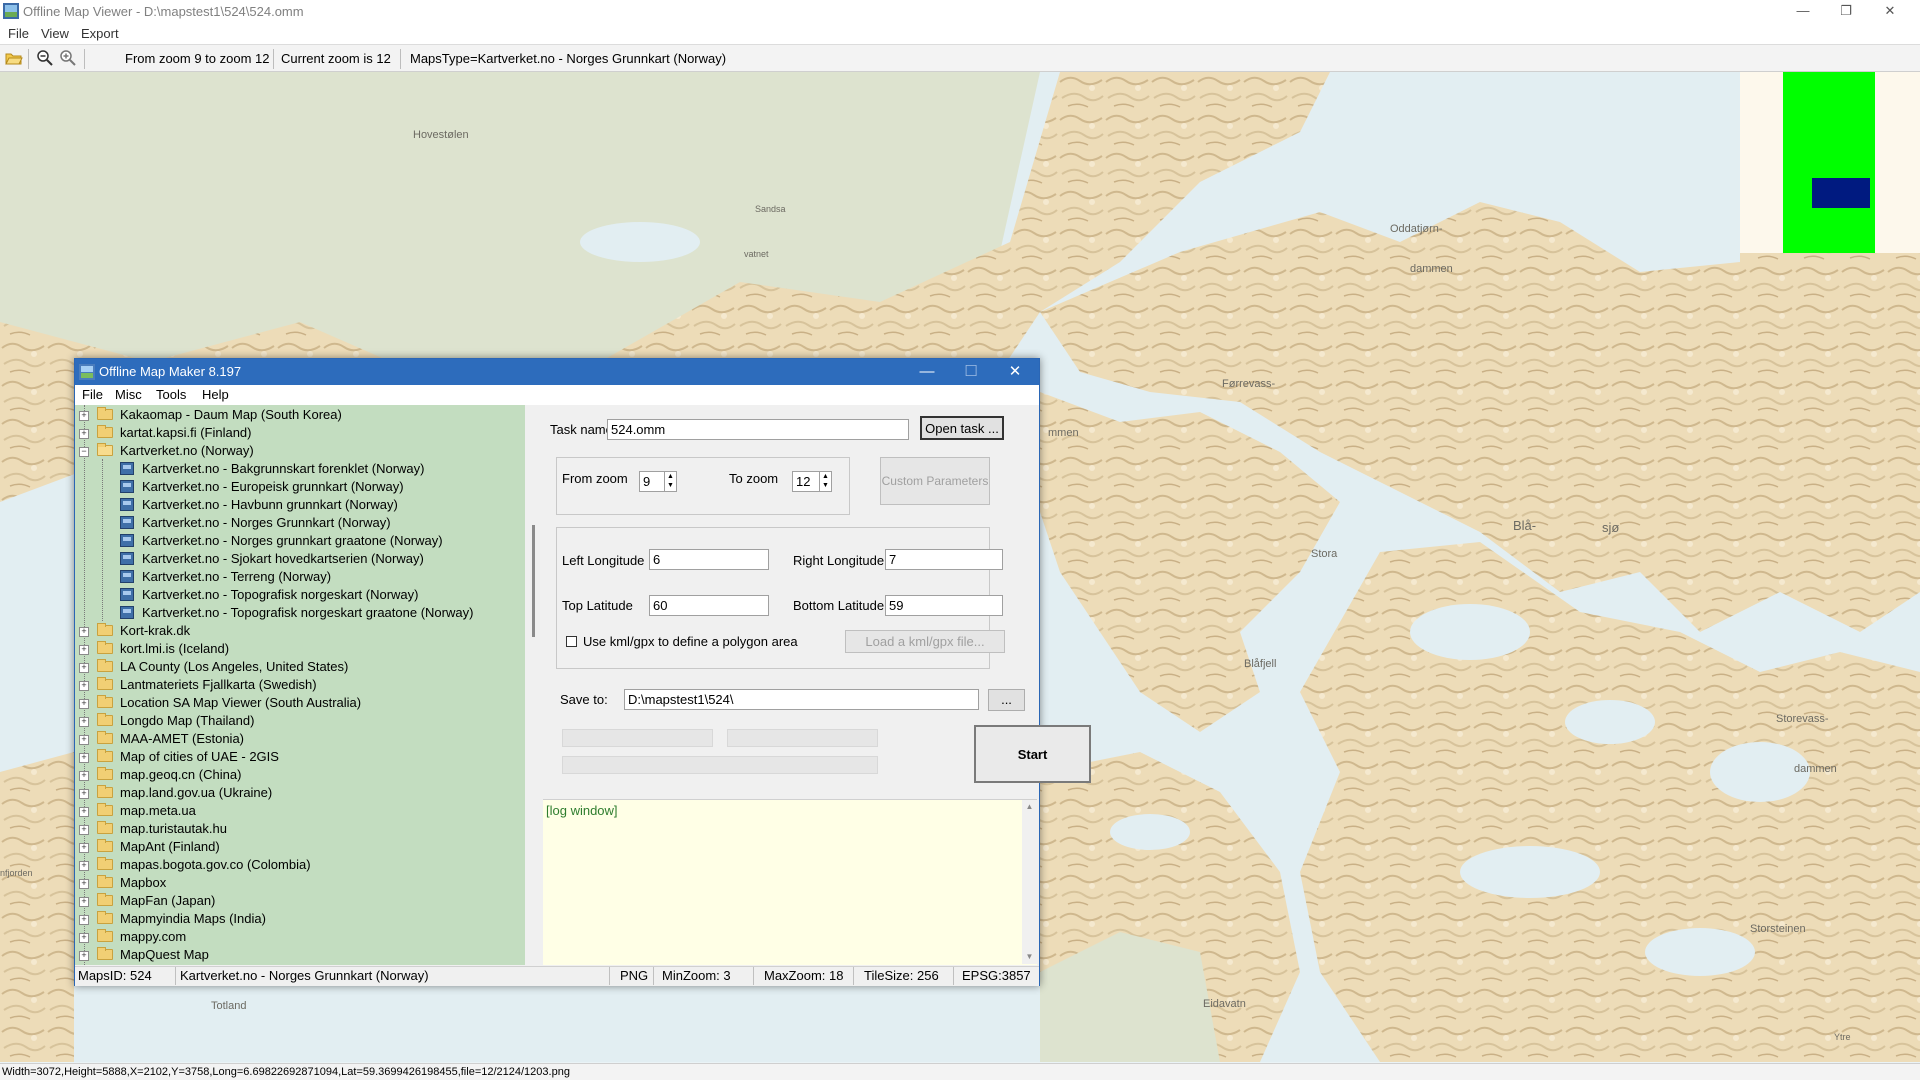 The width and height of the screenshot is (1920, 1080). What do you see at coordinates (300, 775) in the screenshot?
I see `tree-item: + map.geoq.cn (China)` at bounding box center [300, 775].